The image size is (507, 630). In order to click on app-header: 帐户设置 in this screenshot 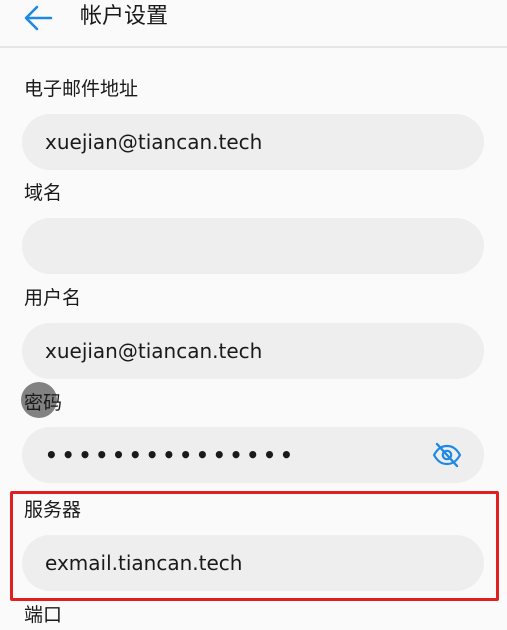, I will do `click(253, 23)`.